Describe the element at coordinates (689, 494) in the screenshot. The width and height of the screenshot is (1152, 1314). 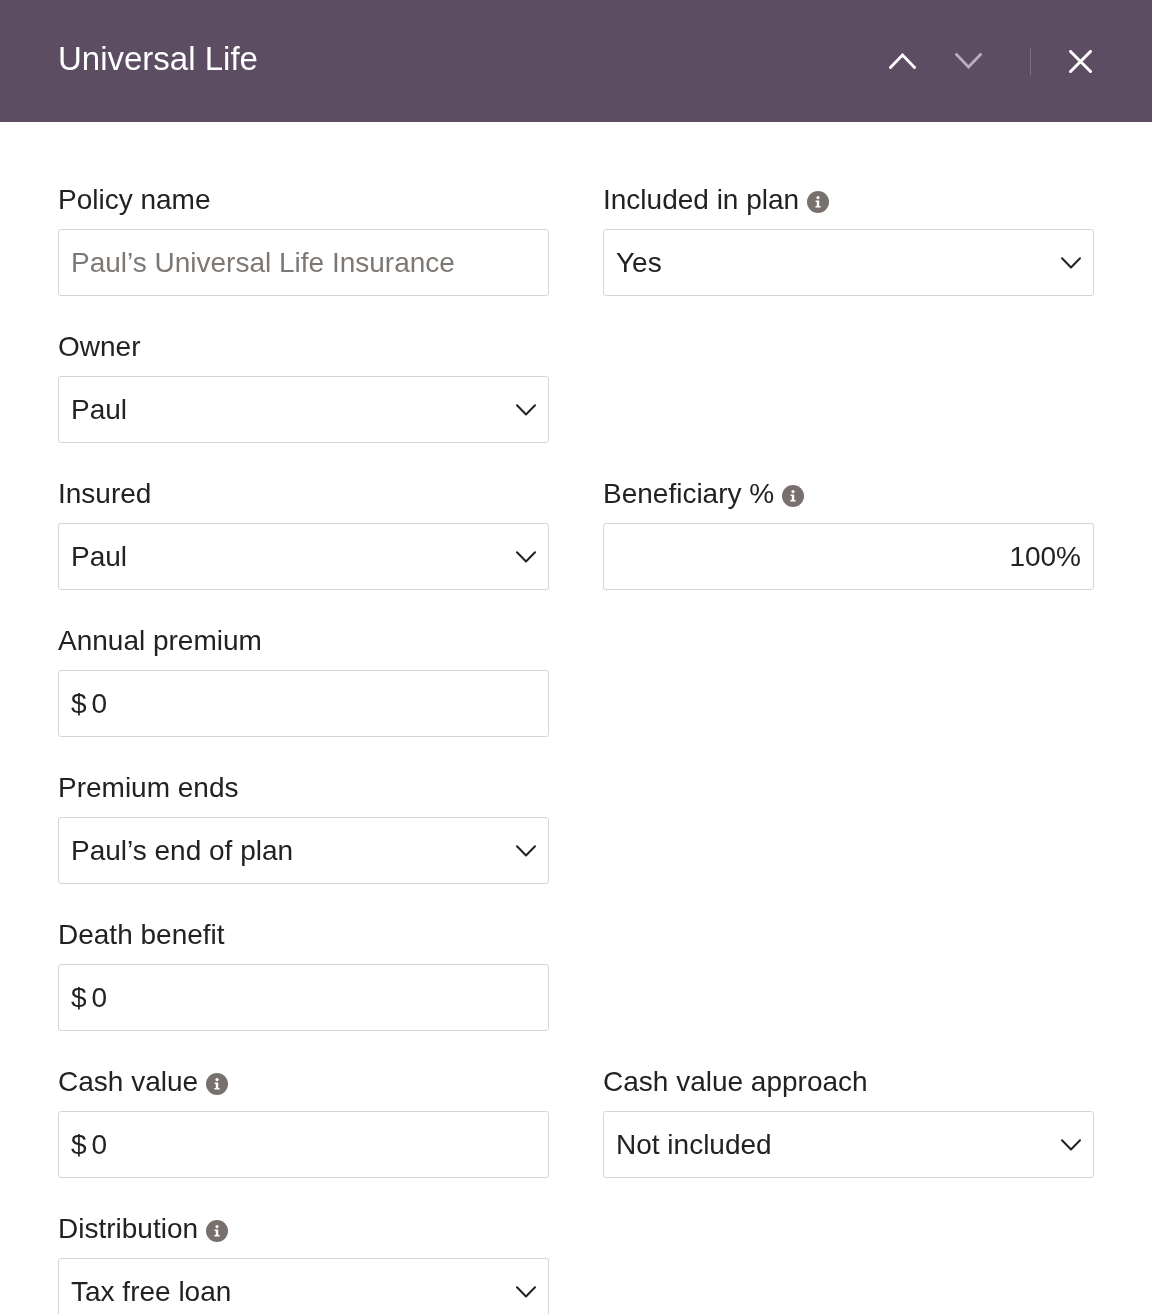
I see `field-label: Beneficiary %` at that location.